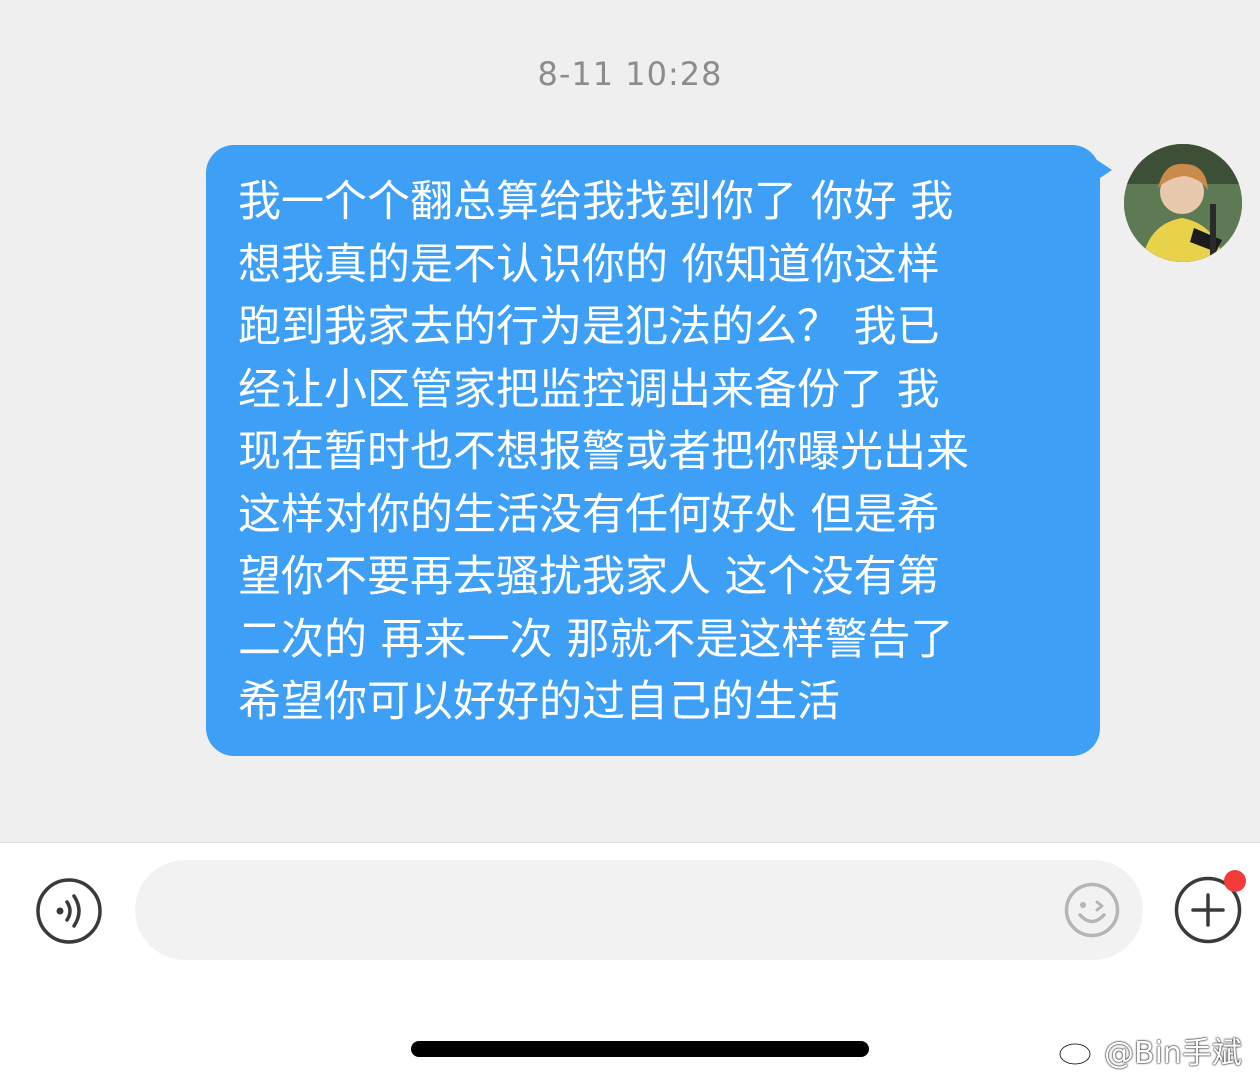 The height and width of the screenshot is (1080, 1260). What do you see at coordinates (639, 910) in the screenshot?
I see `message-input` at bounding box center [639, 910].